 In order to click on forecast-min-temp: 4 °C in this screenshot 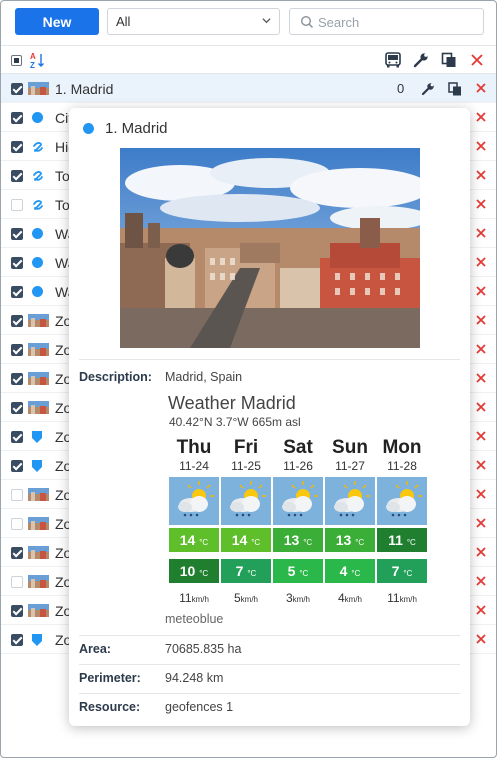, I will do `click(350, 571)`.